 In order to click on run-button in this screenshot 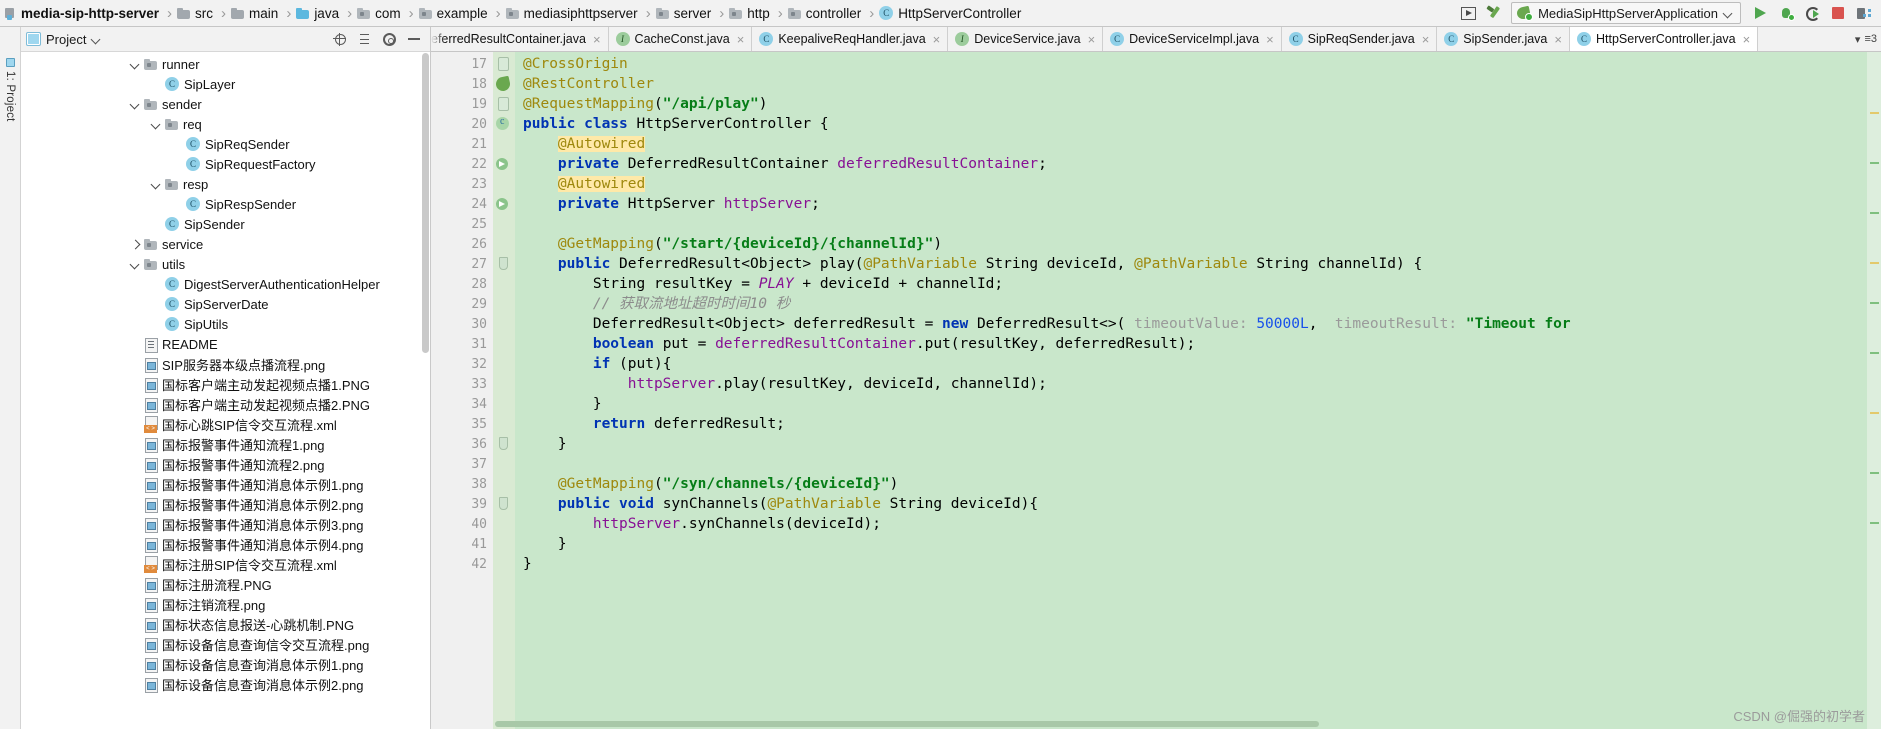, I will do `click(1760, 13)`.